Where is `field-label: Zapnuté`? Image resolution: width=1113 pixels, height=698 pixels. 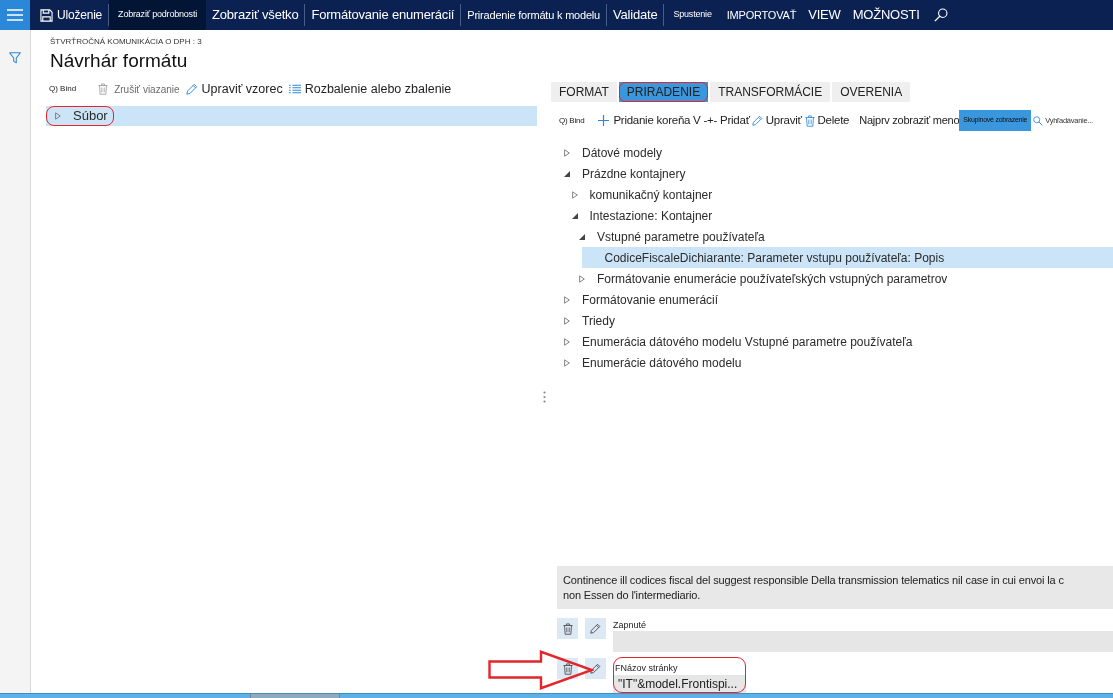 field-label: Zapnuté is located at coordinates (630, 625).